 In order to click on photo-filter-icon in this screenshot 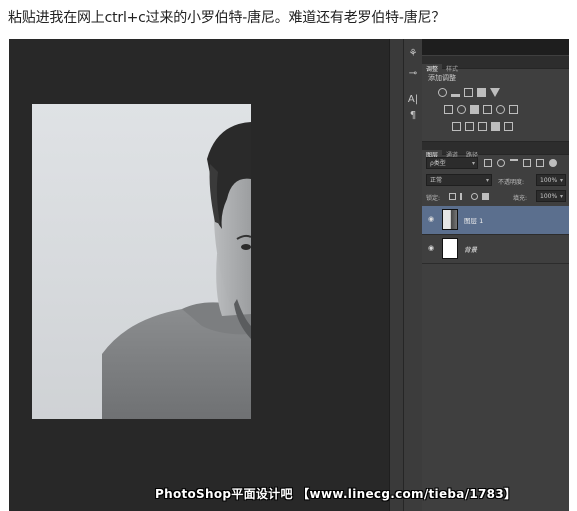, I will do `click(487, 109)`.